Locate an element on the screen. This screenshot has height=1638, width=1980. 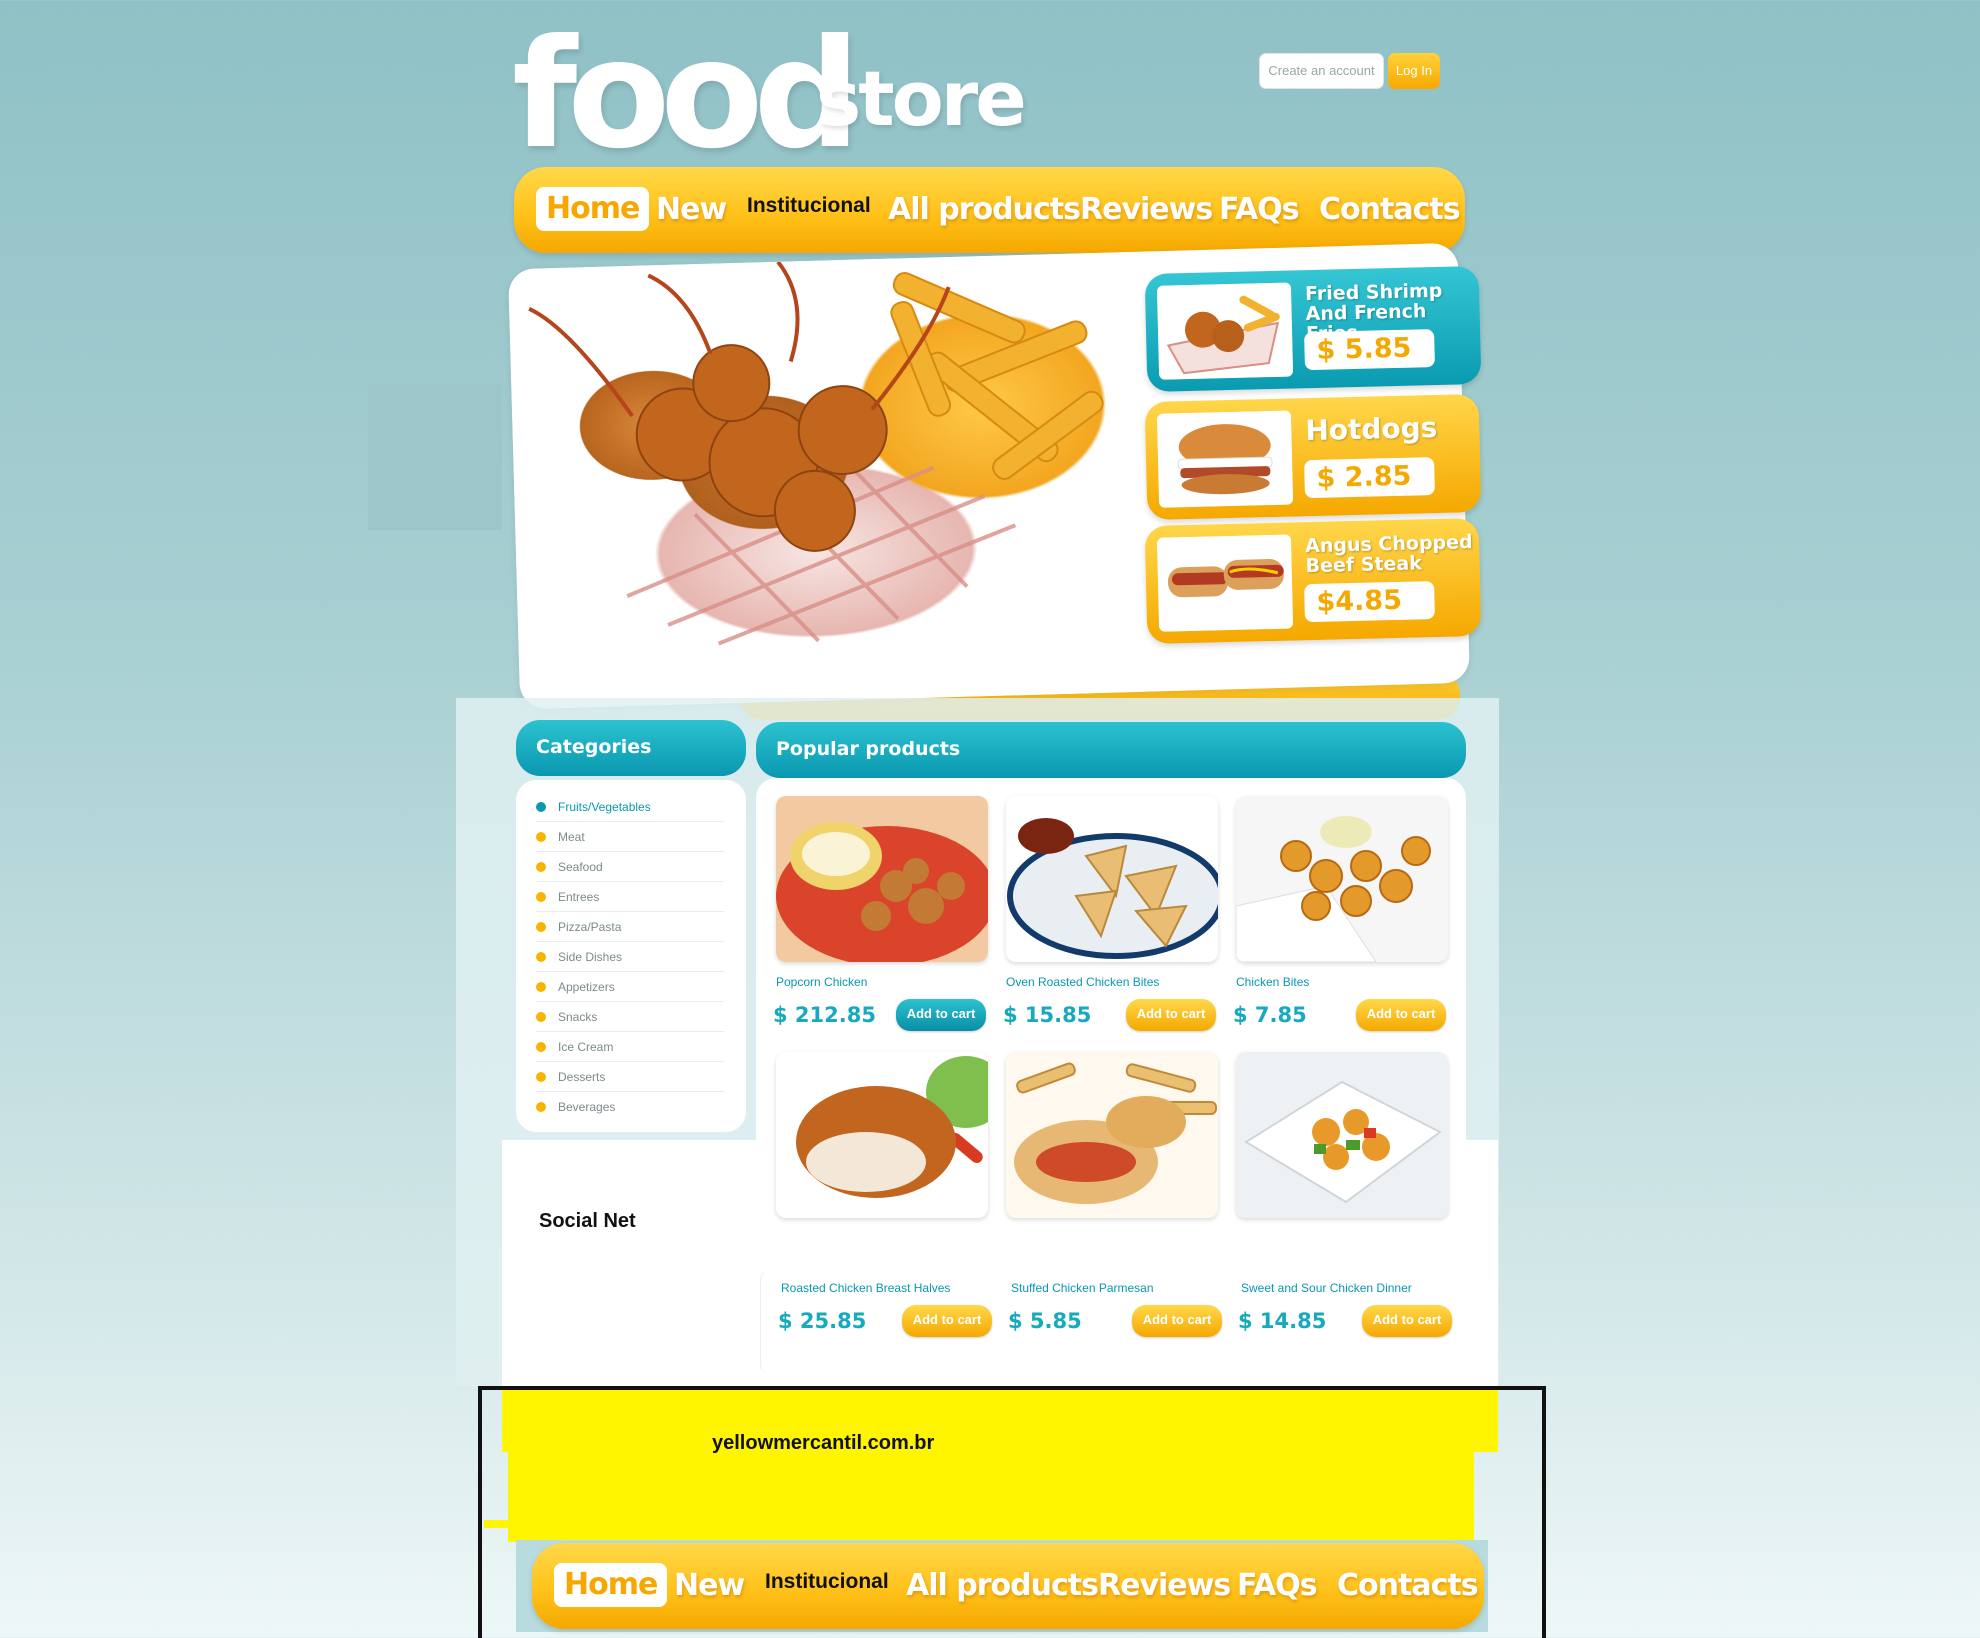
featured-thumb-burger is located at coordinates (1225, 459).